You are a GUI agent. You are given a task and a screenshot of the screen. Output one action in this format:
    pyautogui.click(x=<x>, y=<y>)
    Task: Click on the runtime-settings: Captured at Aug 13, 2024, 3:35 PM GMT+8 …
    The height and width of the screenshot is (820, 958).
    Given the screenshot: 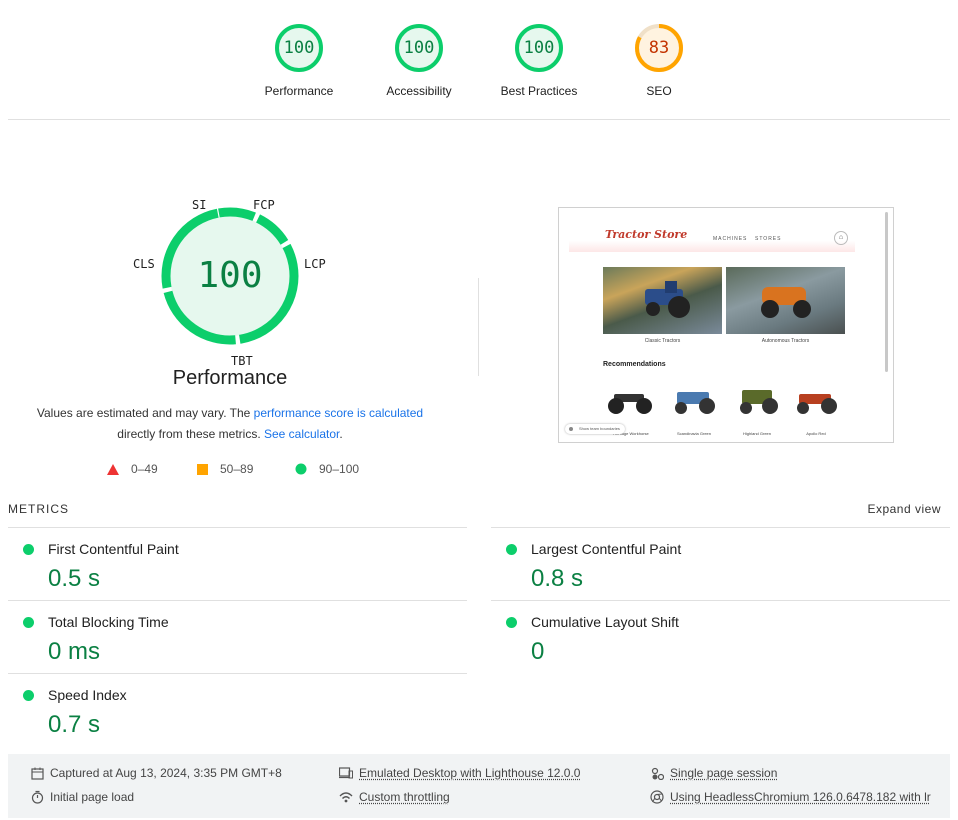 What is the action you would take?
    pyautogui.click(x=479, y=786)
    